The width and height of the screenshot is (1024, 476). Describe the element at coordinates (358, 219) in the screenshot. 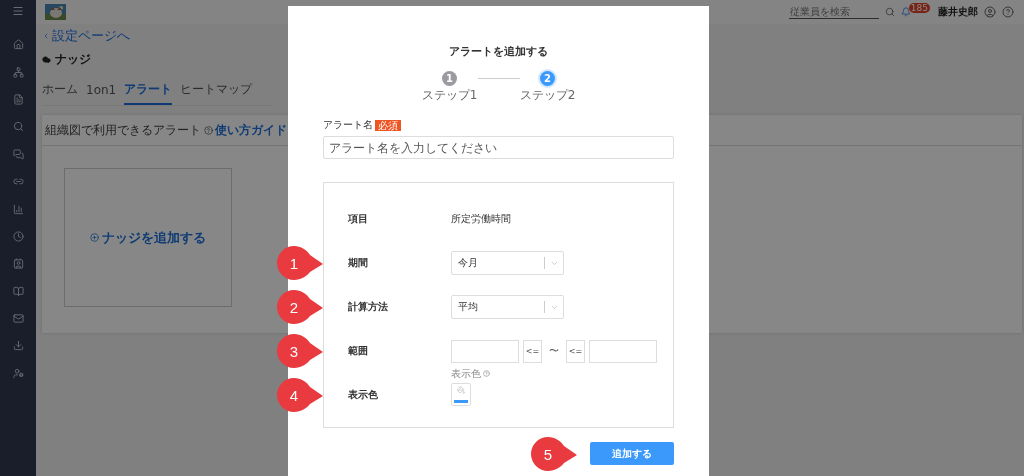

I see `field-label: 項目` at that location.